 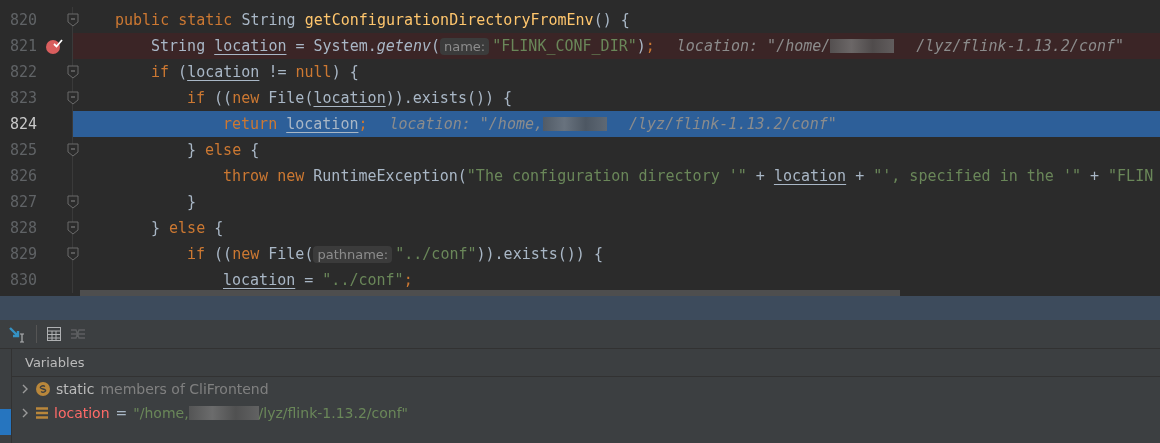 I want to click on line-number: 826, so click(x=24, y=176).